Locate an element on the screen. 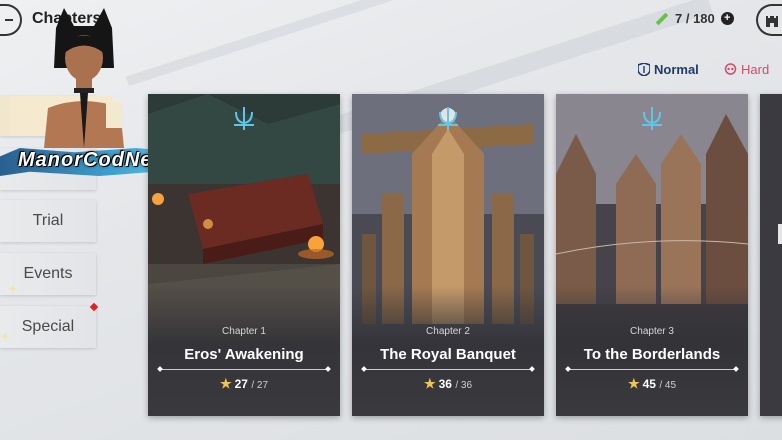  star-progress: ★ 27 / 27 is located at coordinates (244, 384).